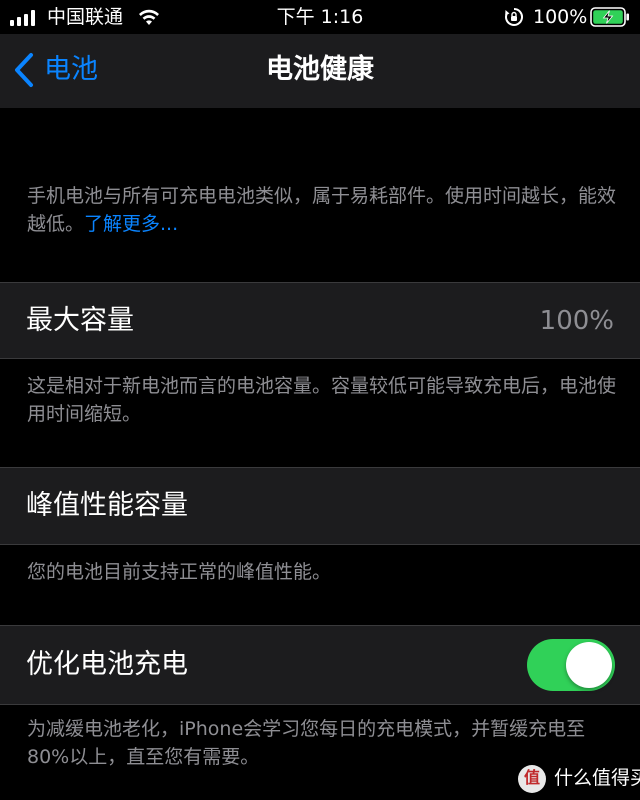 This screenshot has width=640, height=800. I want to click on max-capacity-row: 最大容量 100%, so click(320, 320).